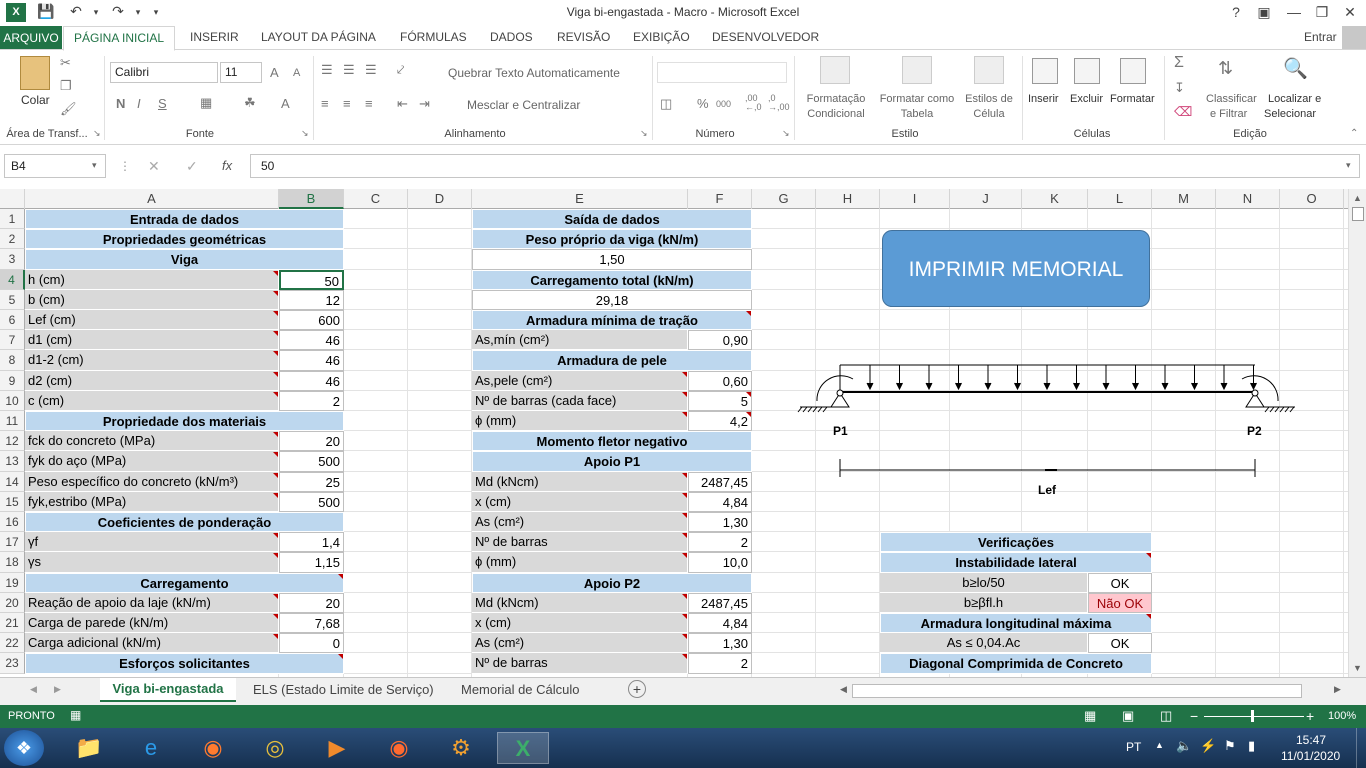 The image size is (1366, 768). What do you see at coordinates (349, 70) in the screenshot?
I see `align-middle-icon: ☰` at bounding box center [349, 70].